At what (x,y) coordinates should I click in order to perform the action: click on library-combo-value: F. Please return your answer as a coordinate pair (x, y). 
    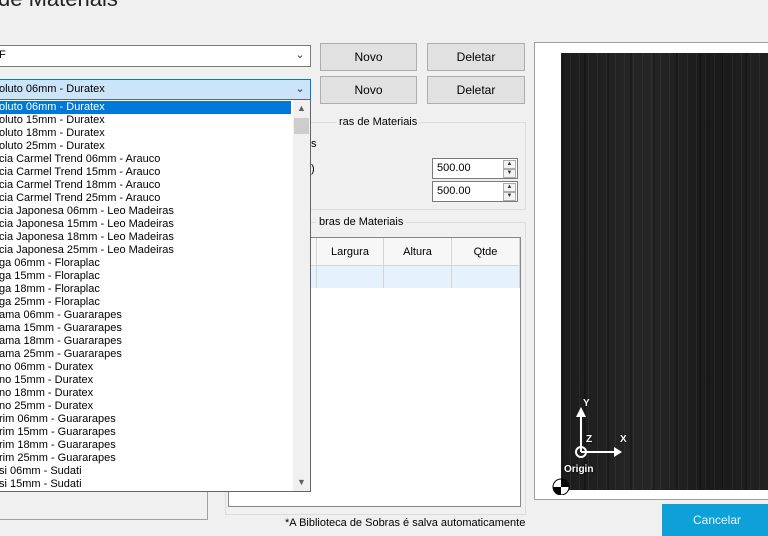
    Looking at the image, I should click on (3, 55).